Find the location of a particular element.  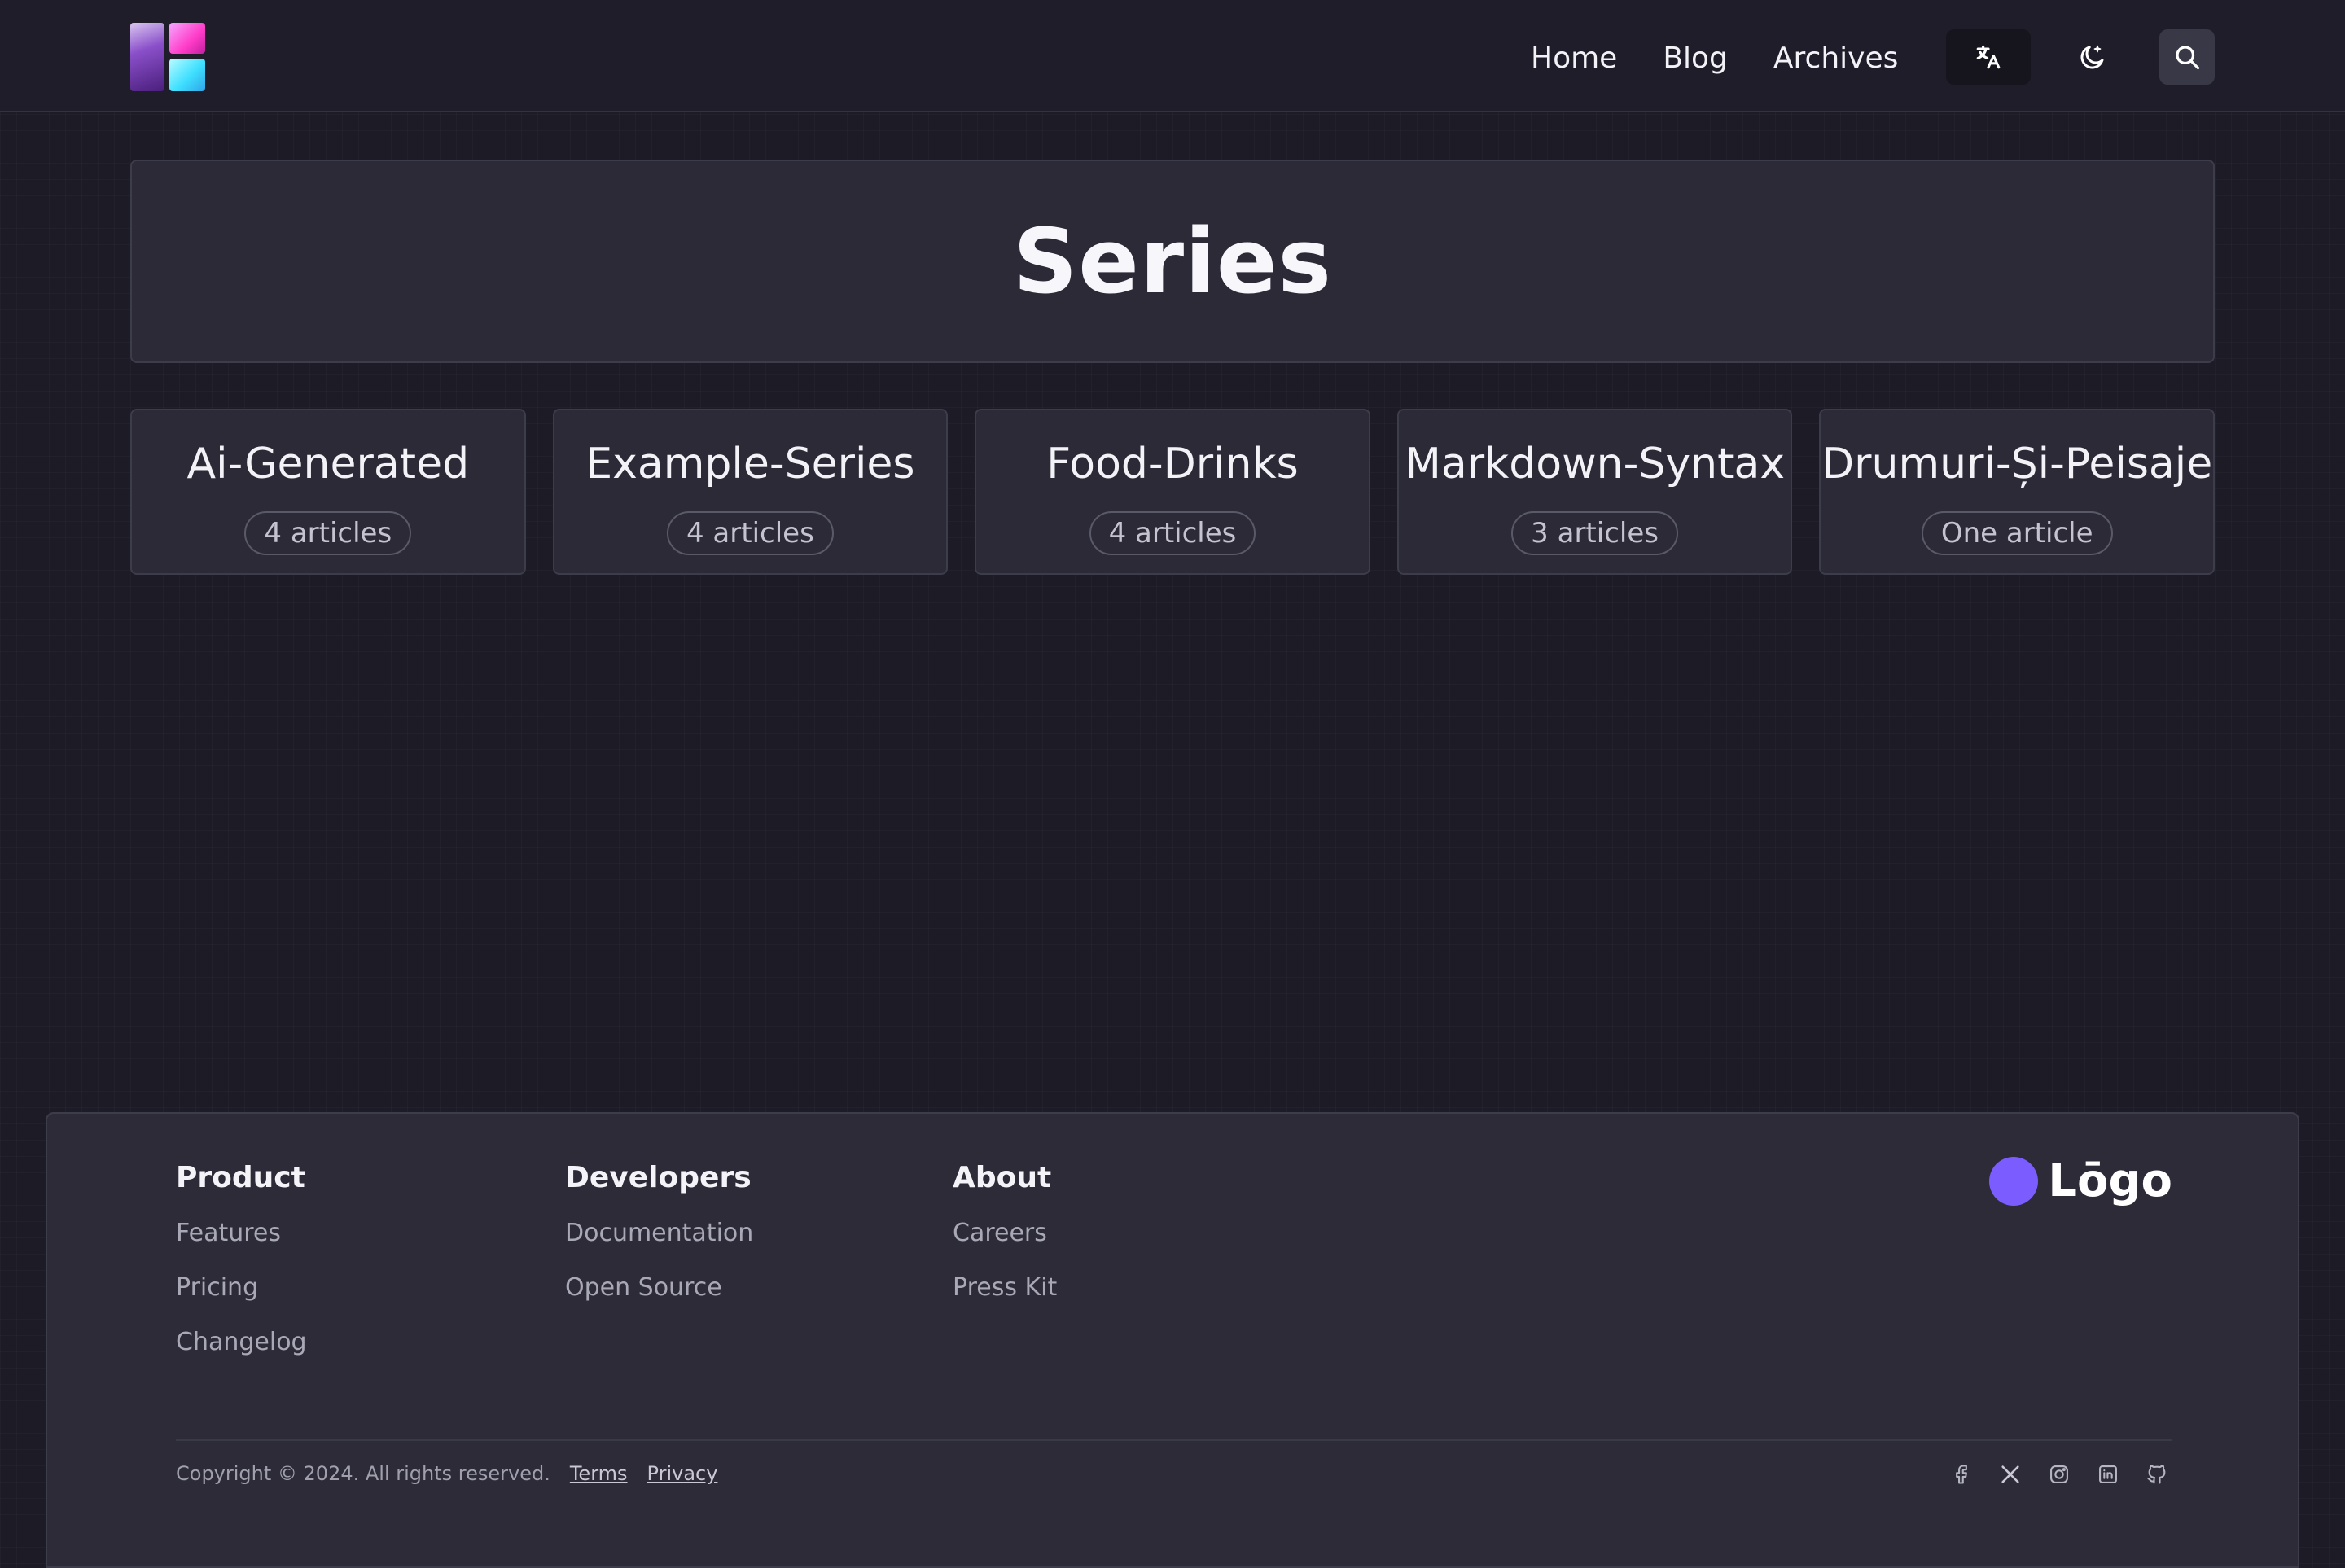

footer-column-developers: Developers Documentation Open Source is located at coordinates (659, 1245).